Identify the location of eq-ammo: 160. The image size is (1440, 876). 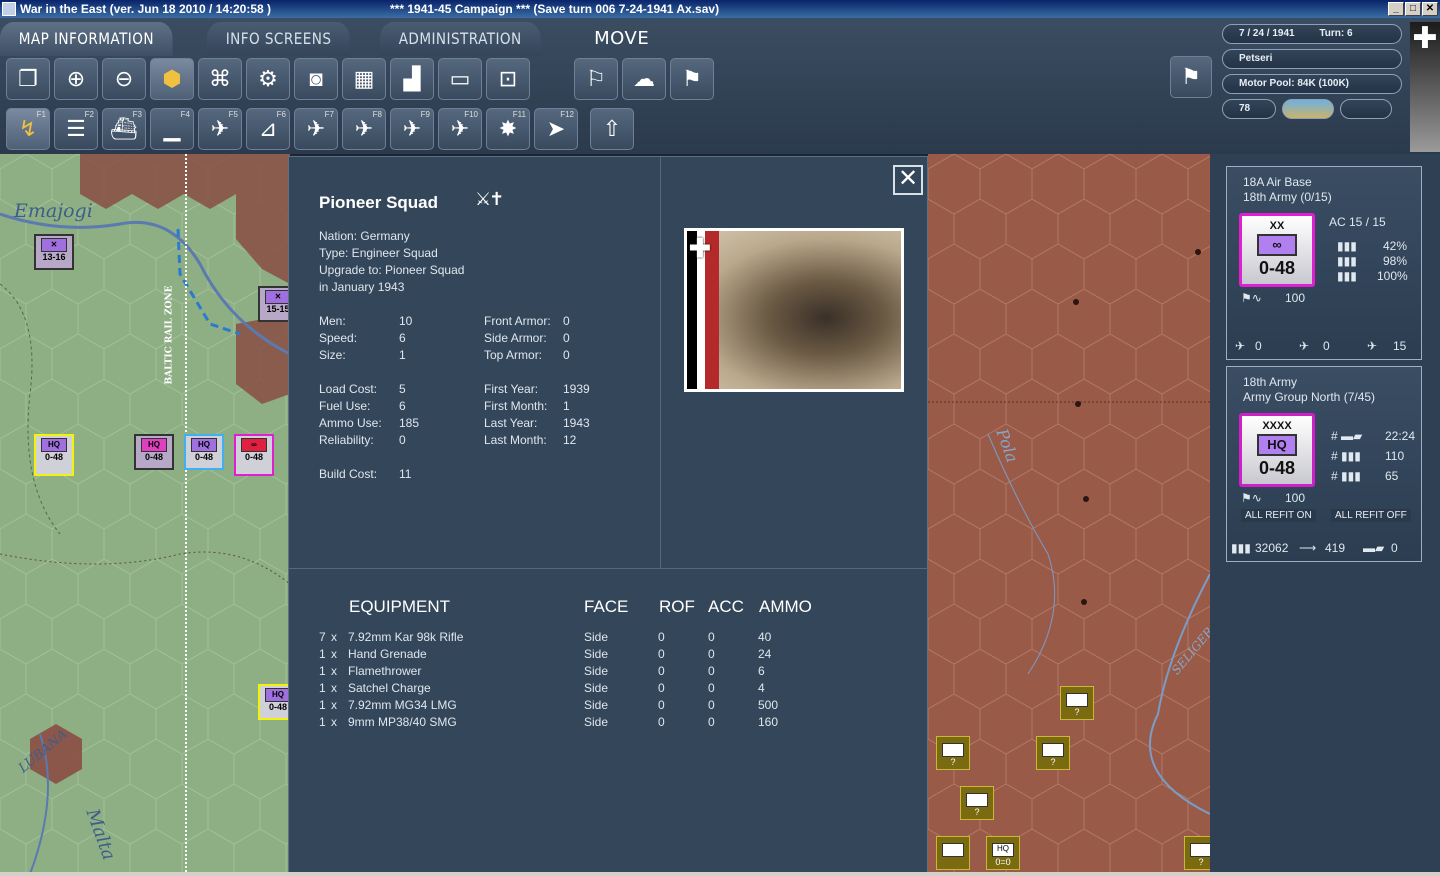
(768, 722).